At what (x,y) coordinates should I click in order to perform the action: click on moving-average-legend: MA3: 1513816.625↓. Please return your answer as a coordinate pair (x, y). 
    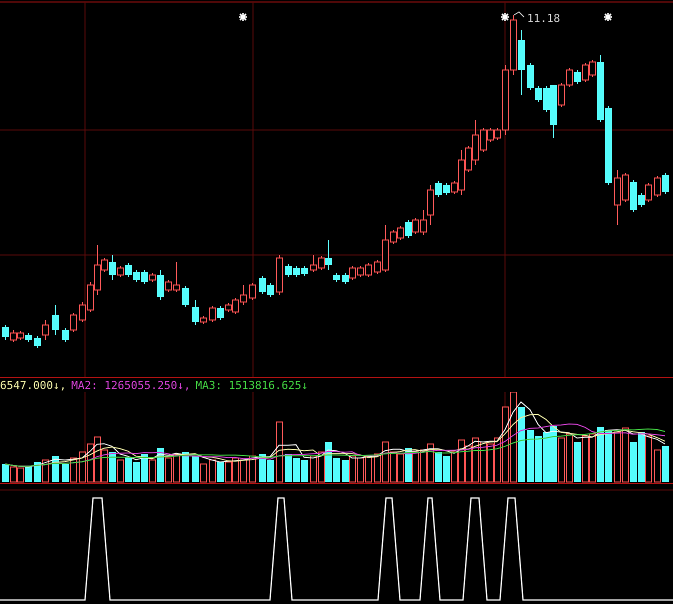
    Looking at the image, I should click on (251, 385).